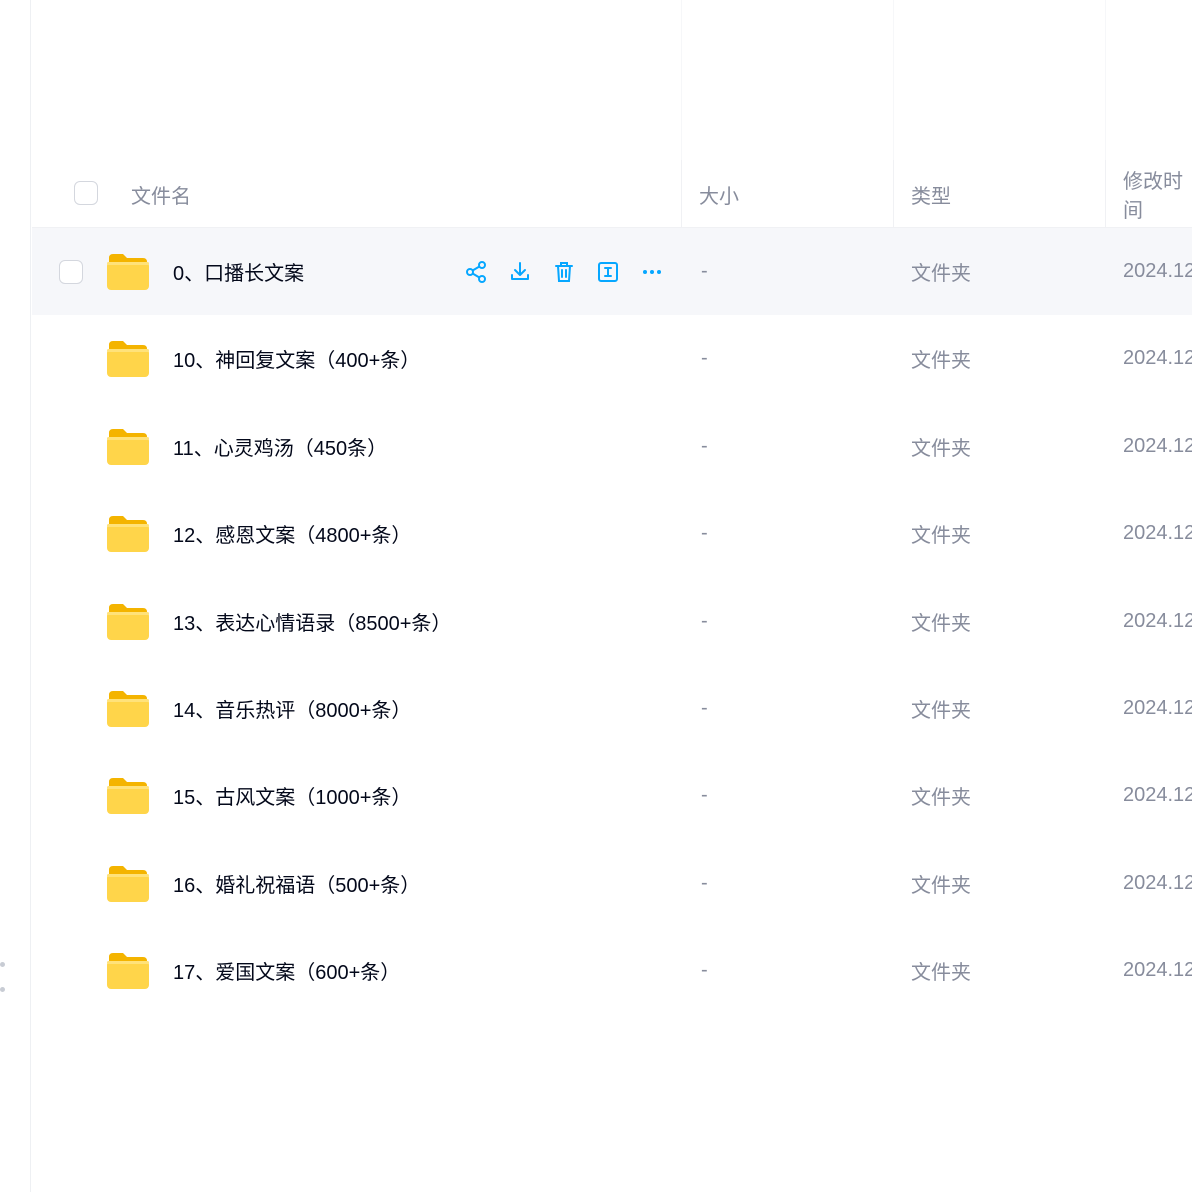  What do you see at coordinates (520, 272) in the screenshot?
I see `download-icon` at bounding box center [520, 272].